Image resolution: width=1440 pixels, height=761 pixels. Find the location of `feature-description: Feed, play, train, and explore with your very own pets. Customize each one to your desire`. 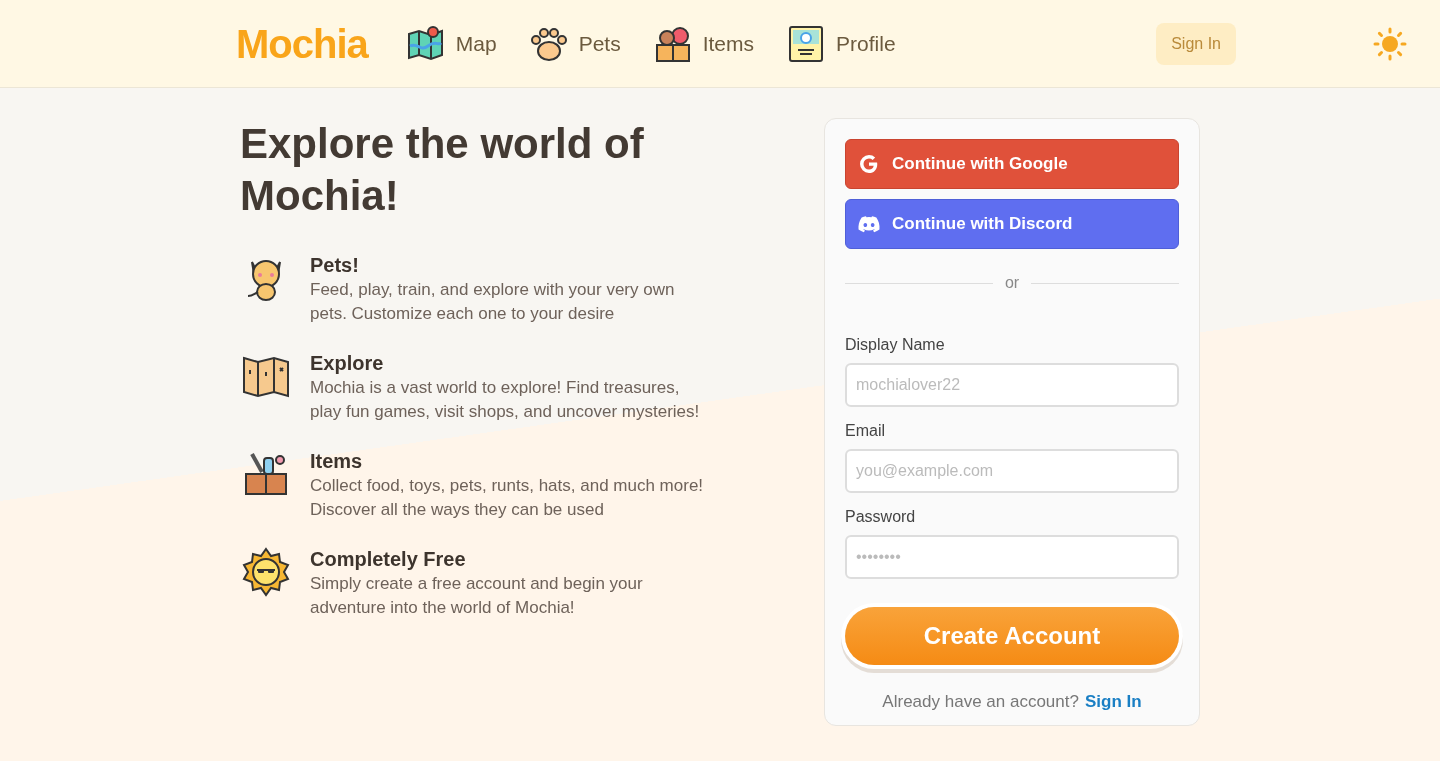

feature-description: Feed, play, train, and explore with your very own pets. Customize each one to your desire is located at coordinates (493, 302).